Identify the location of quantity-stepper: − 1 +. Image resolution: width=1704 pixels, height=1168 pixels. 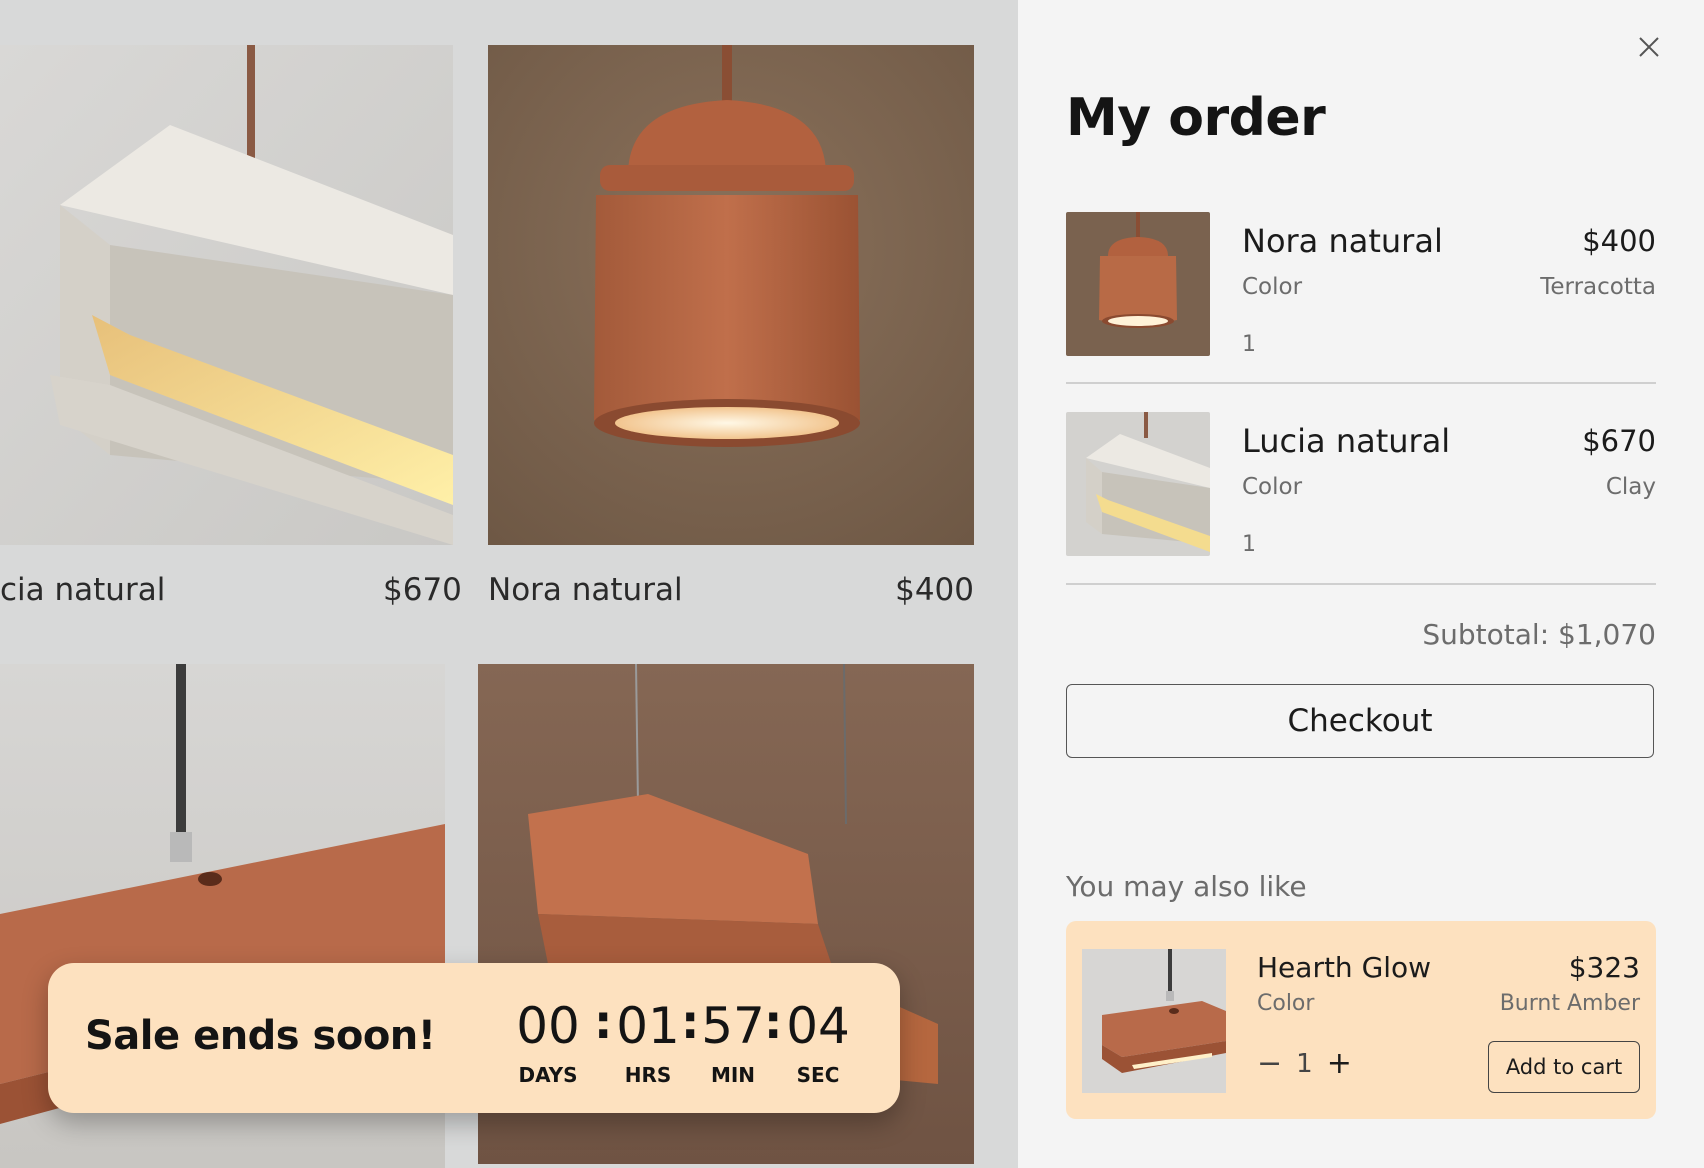
(1304, 1064).